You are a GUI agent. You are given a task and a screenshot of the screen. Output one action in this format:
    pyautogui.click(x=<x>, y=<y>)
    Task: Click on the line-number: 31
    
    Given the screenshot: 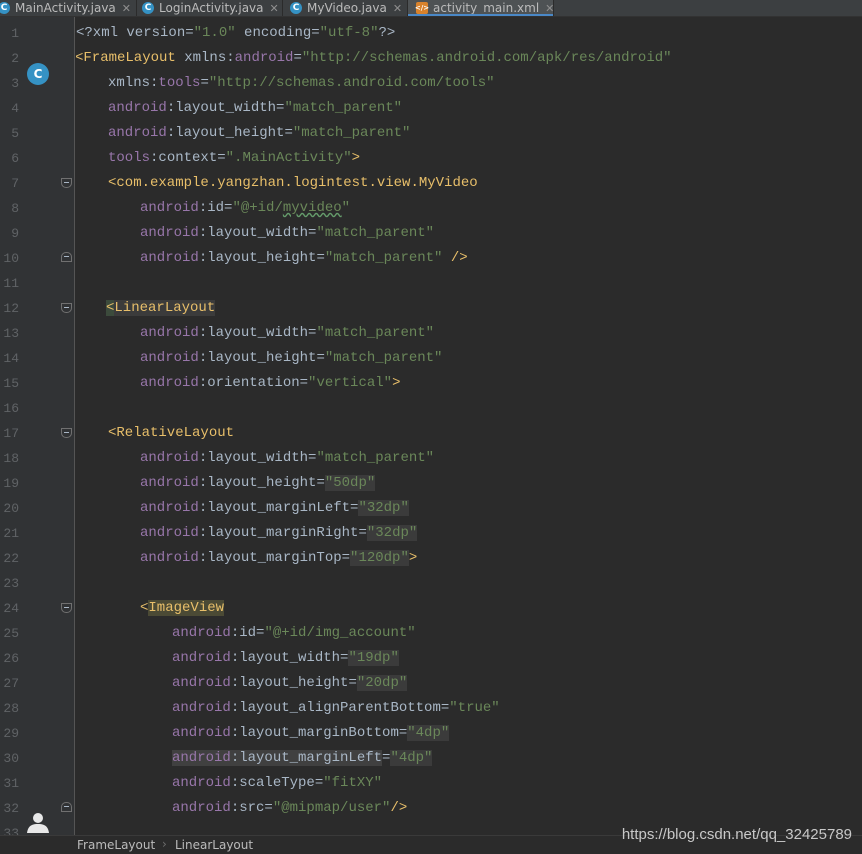 What is the action you would take?
    pyautogui.click(x=11, y=783)
    